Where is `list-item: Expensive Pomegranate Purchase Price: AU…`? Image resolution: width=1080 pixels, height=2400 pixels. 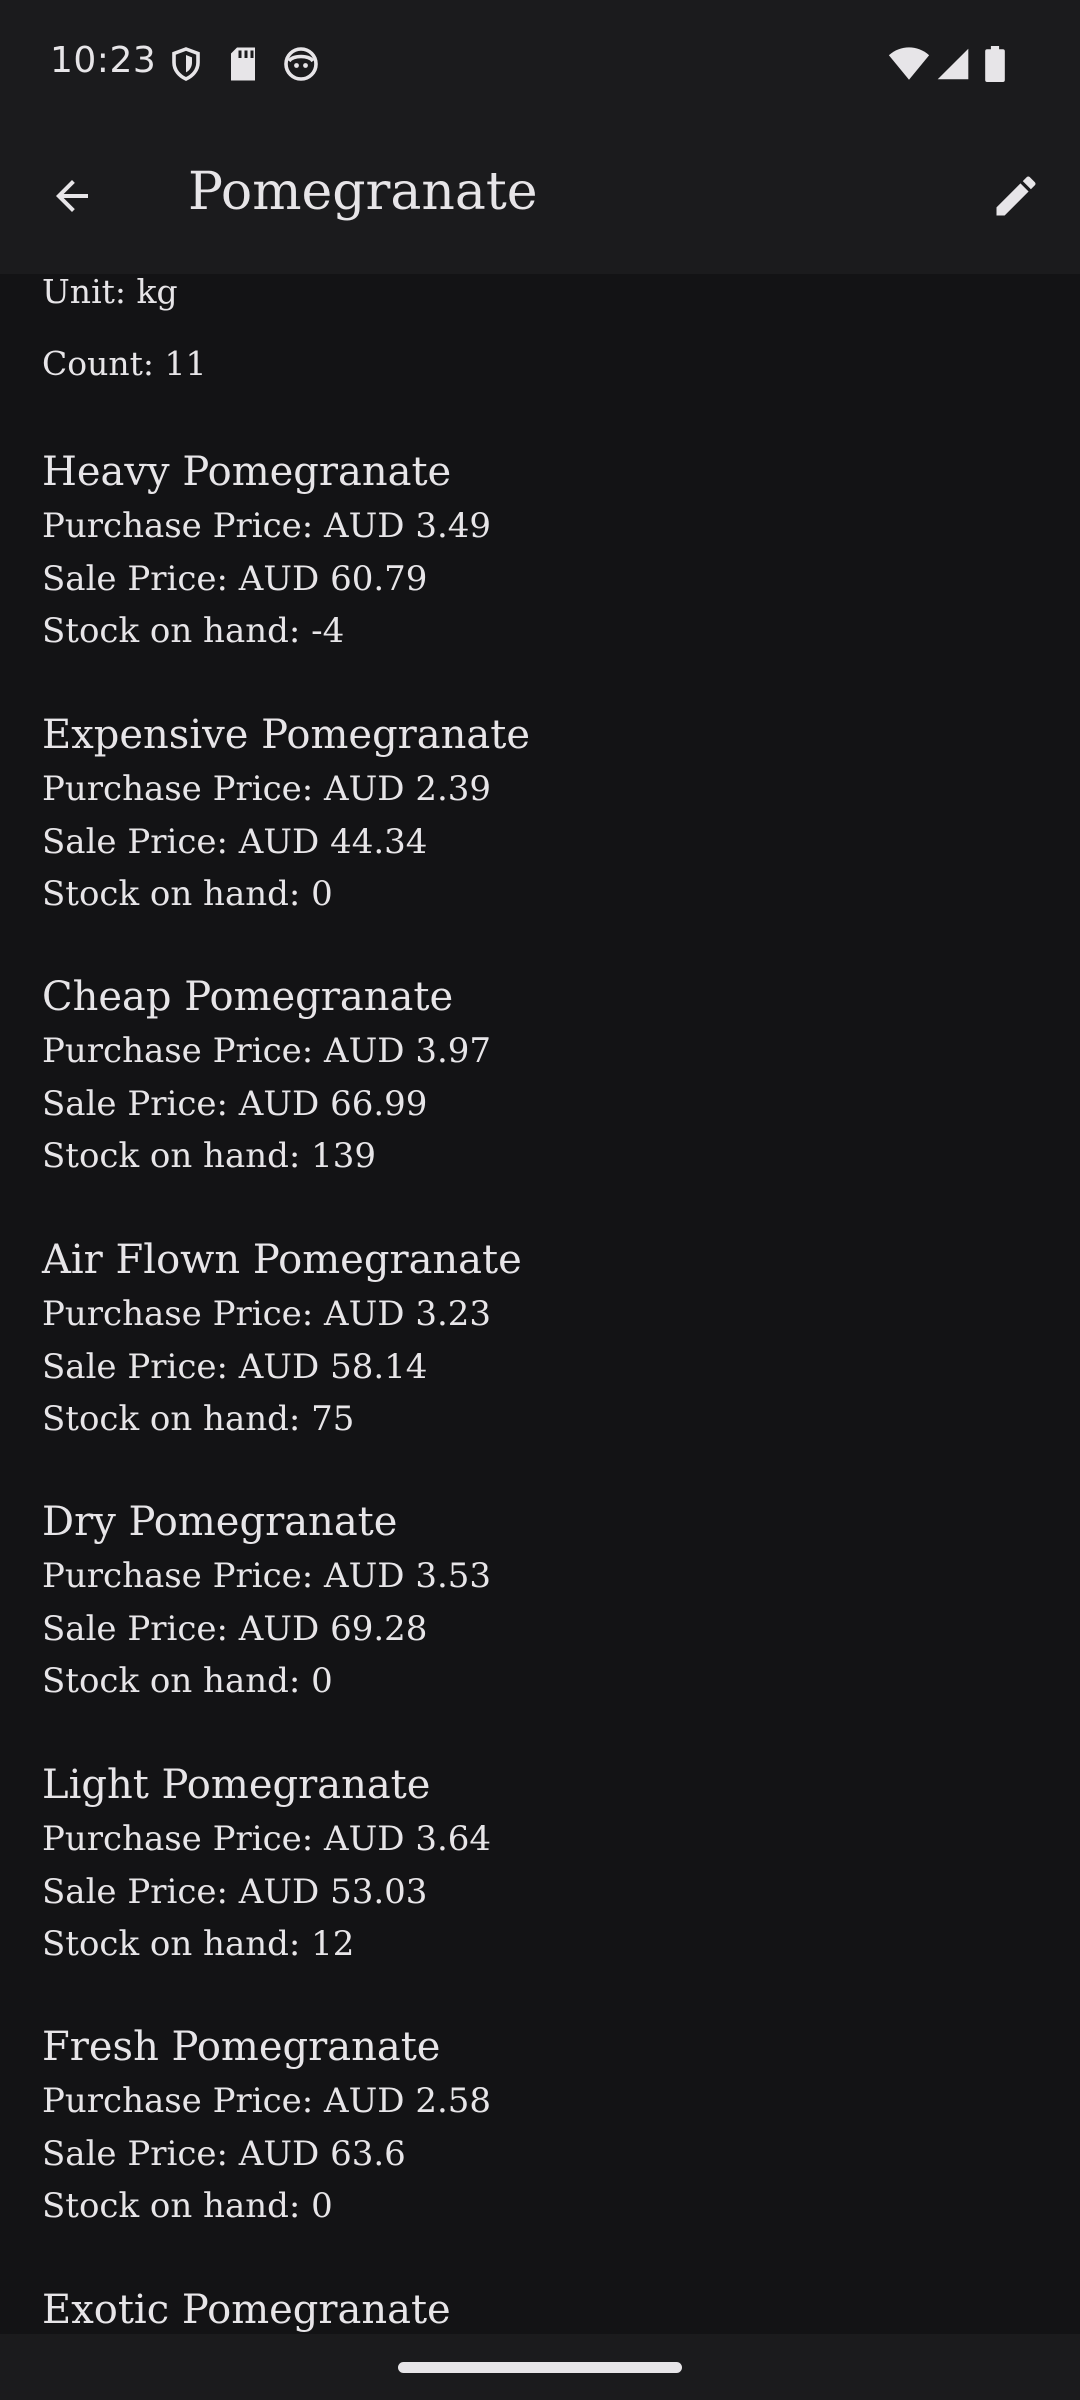
list-item: Expensive Pomegranate Purchase Price: AU… is located at coordinates (542, 814).